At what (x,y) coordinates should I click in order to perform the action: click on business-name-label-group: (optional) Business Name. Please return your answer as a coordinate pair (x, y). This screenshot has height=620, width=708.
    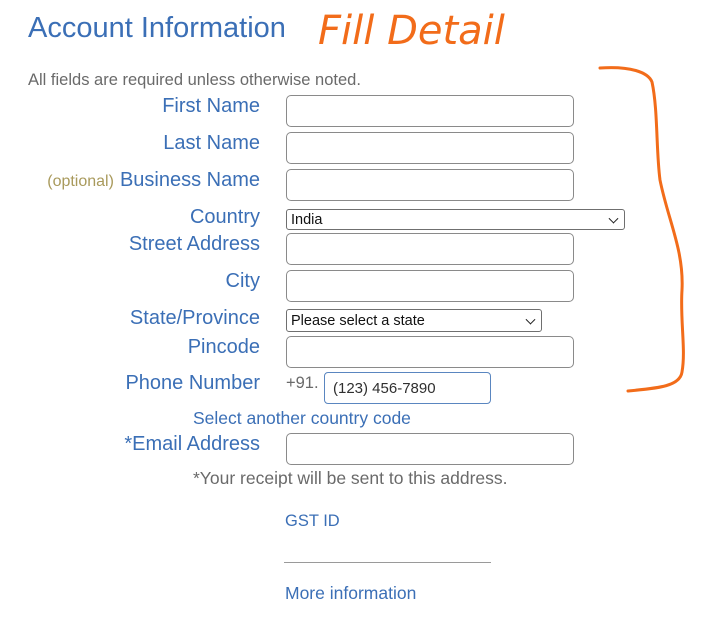
    Looking at the image, I should click on (153, 180).